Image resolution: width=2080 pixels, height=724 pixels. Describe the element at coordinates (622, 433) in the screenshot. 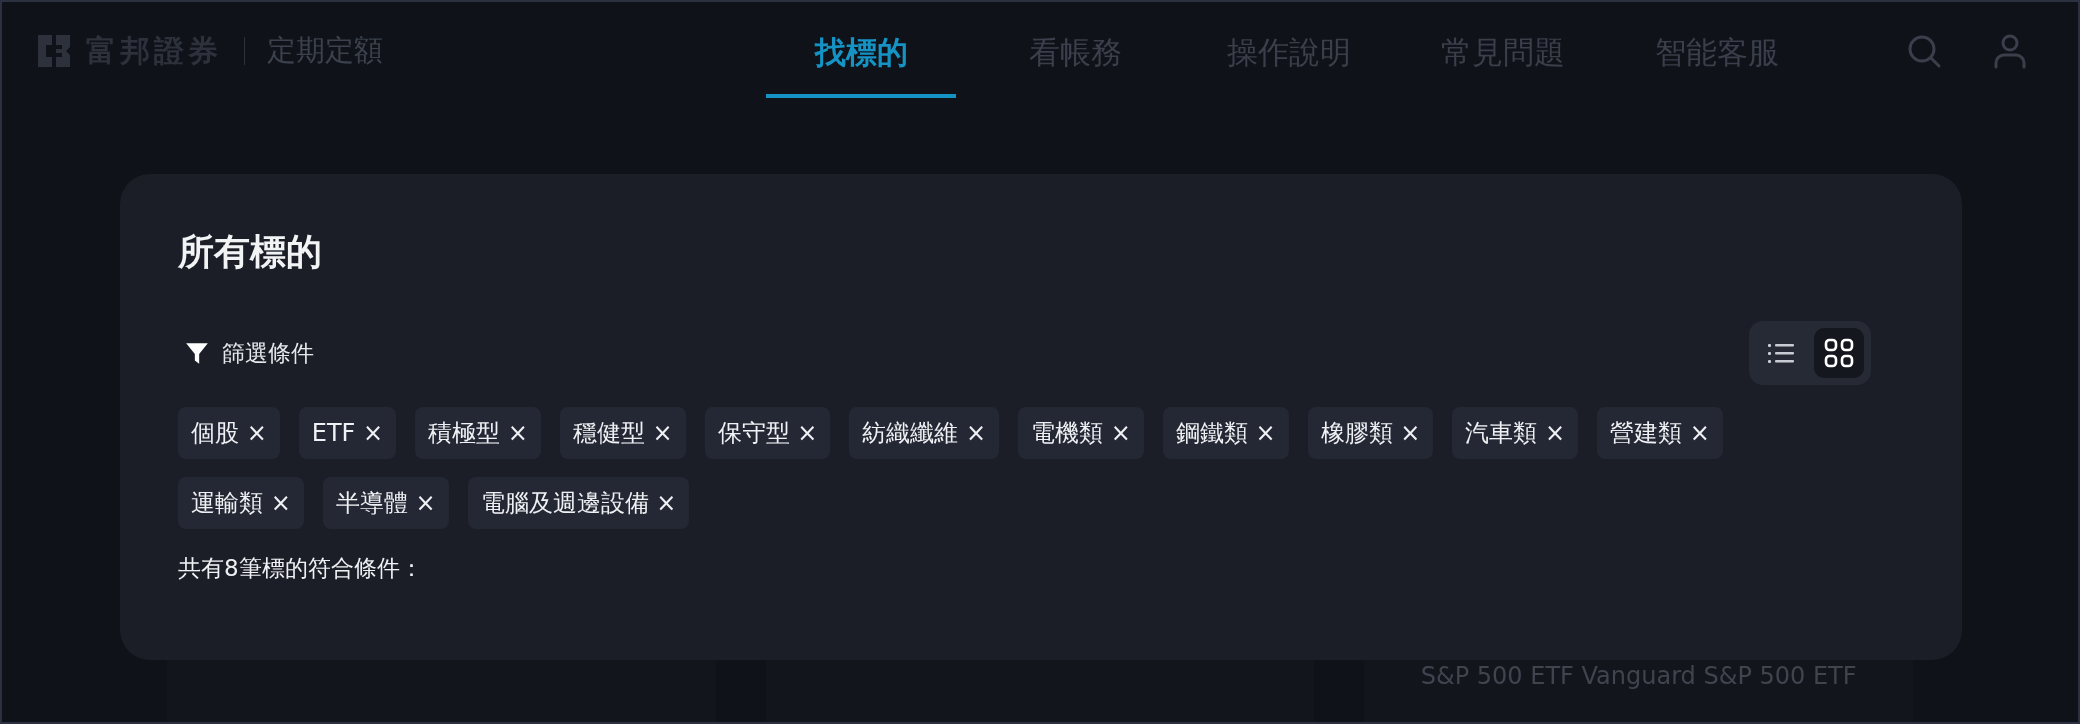

I see `filter-tag: 穩健型 ×` at that location.